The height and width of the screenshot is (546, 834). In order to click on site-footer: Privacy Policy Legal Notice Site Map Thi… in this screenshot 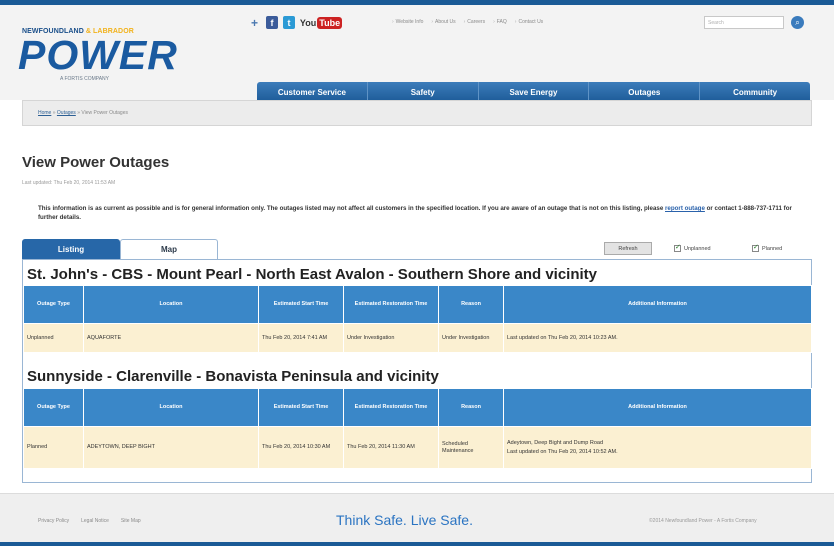, I will do `click(417, 519)`.